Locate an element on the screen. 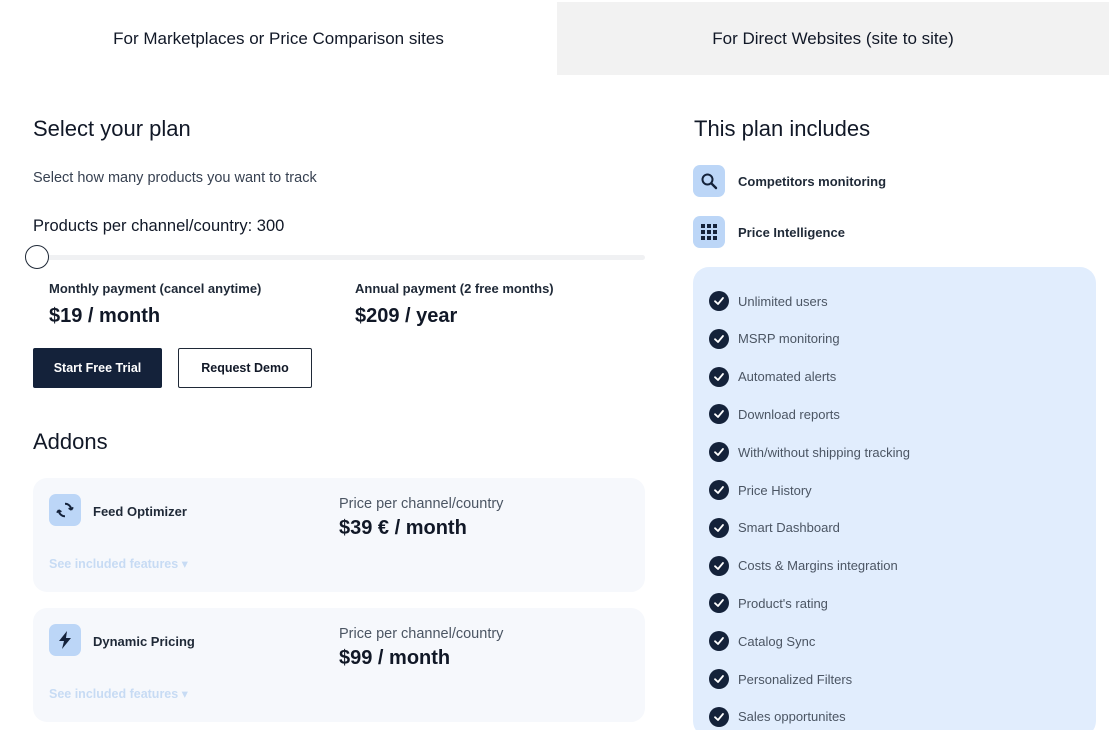 This screenshot has width=1111, height=730. plan-includes-heading: This plan includes is located at coordinates (782, 128).